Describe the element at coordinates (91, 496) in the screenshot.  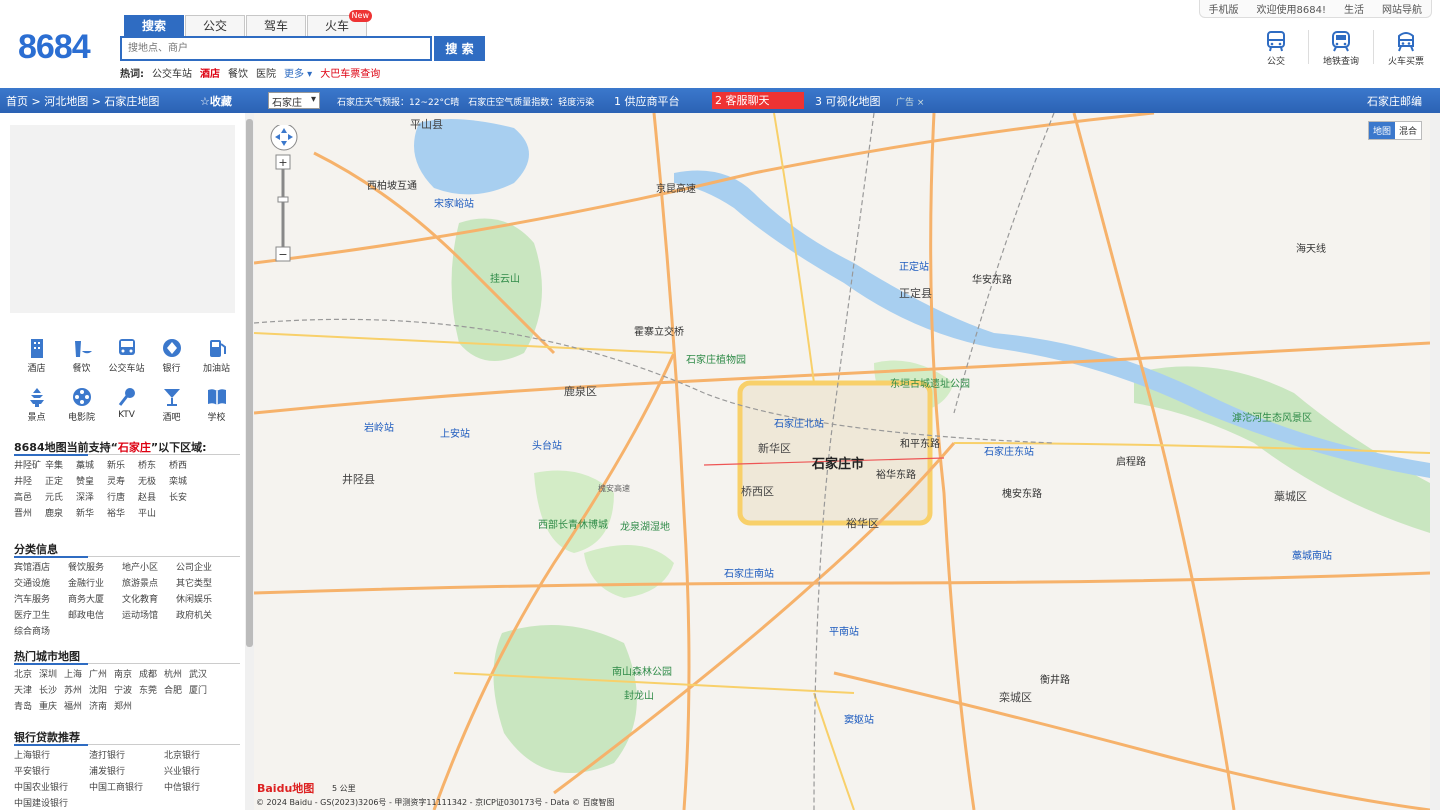
I see `region-link: 深泽` at that location.